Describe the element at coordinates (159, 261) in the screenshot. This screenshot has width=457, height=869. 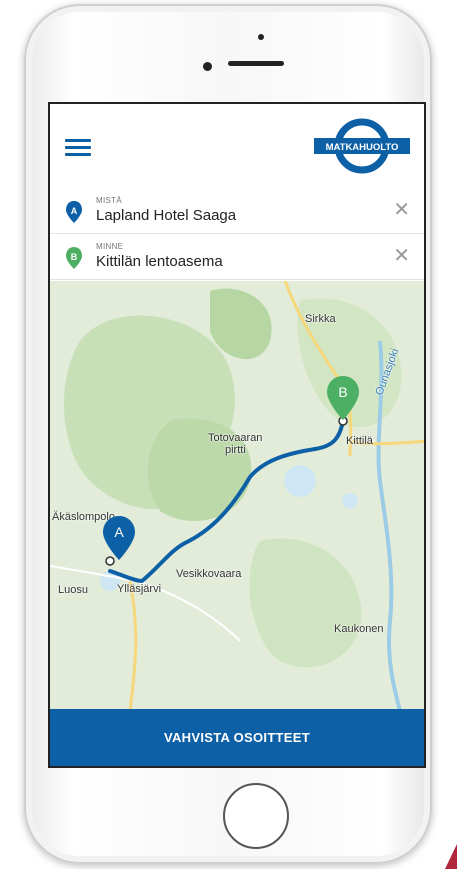
I see `to-input: Kittilän lentoasema` at that location.